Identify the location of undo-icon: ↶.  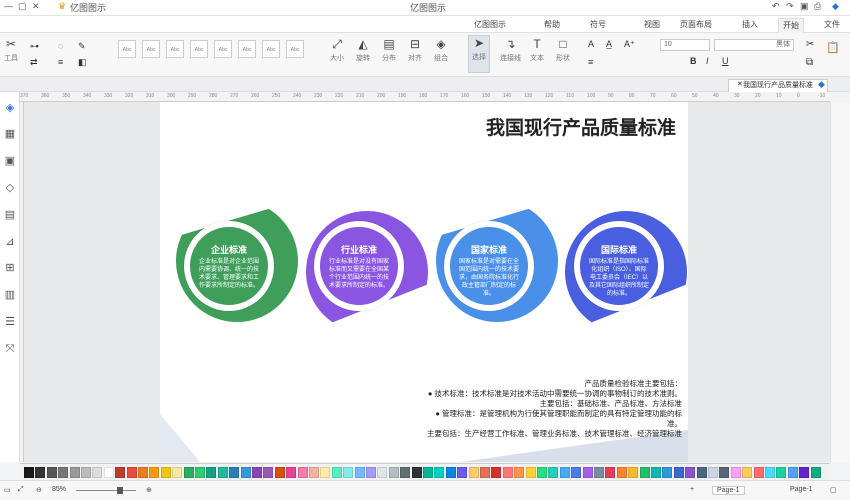
(776, 6).